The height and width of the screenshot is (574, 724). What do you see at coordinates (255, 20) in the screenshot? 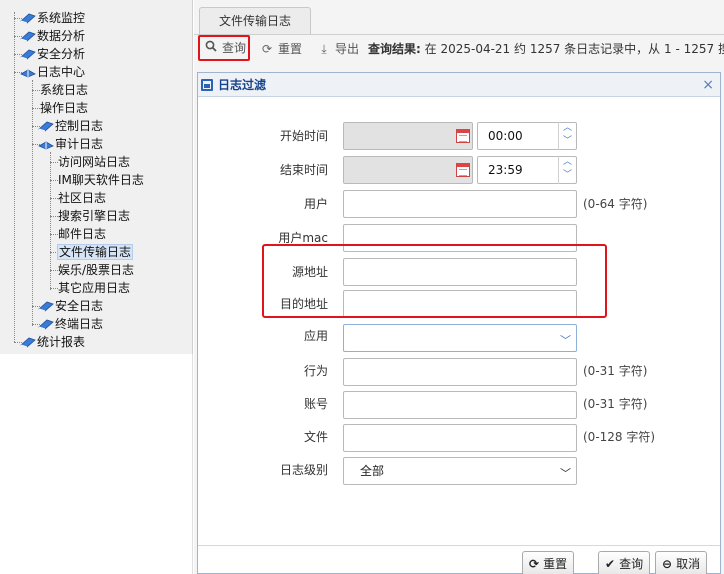
I see `tab-file-transfer-log: 文件传输日志` at bounding box center [255, 20].